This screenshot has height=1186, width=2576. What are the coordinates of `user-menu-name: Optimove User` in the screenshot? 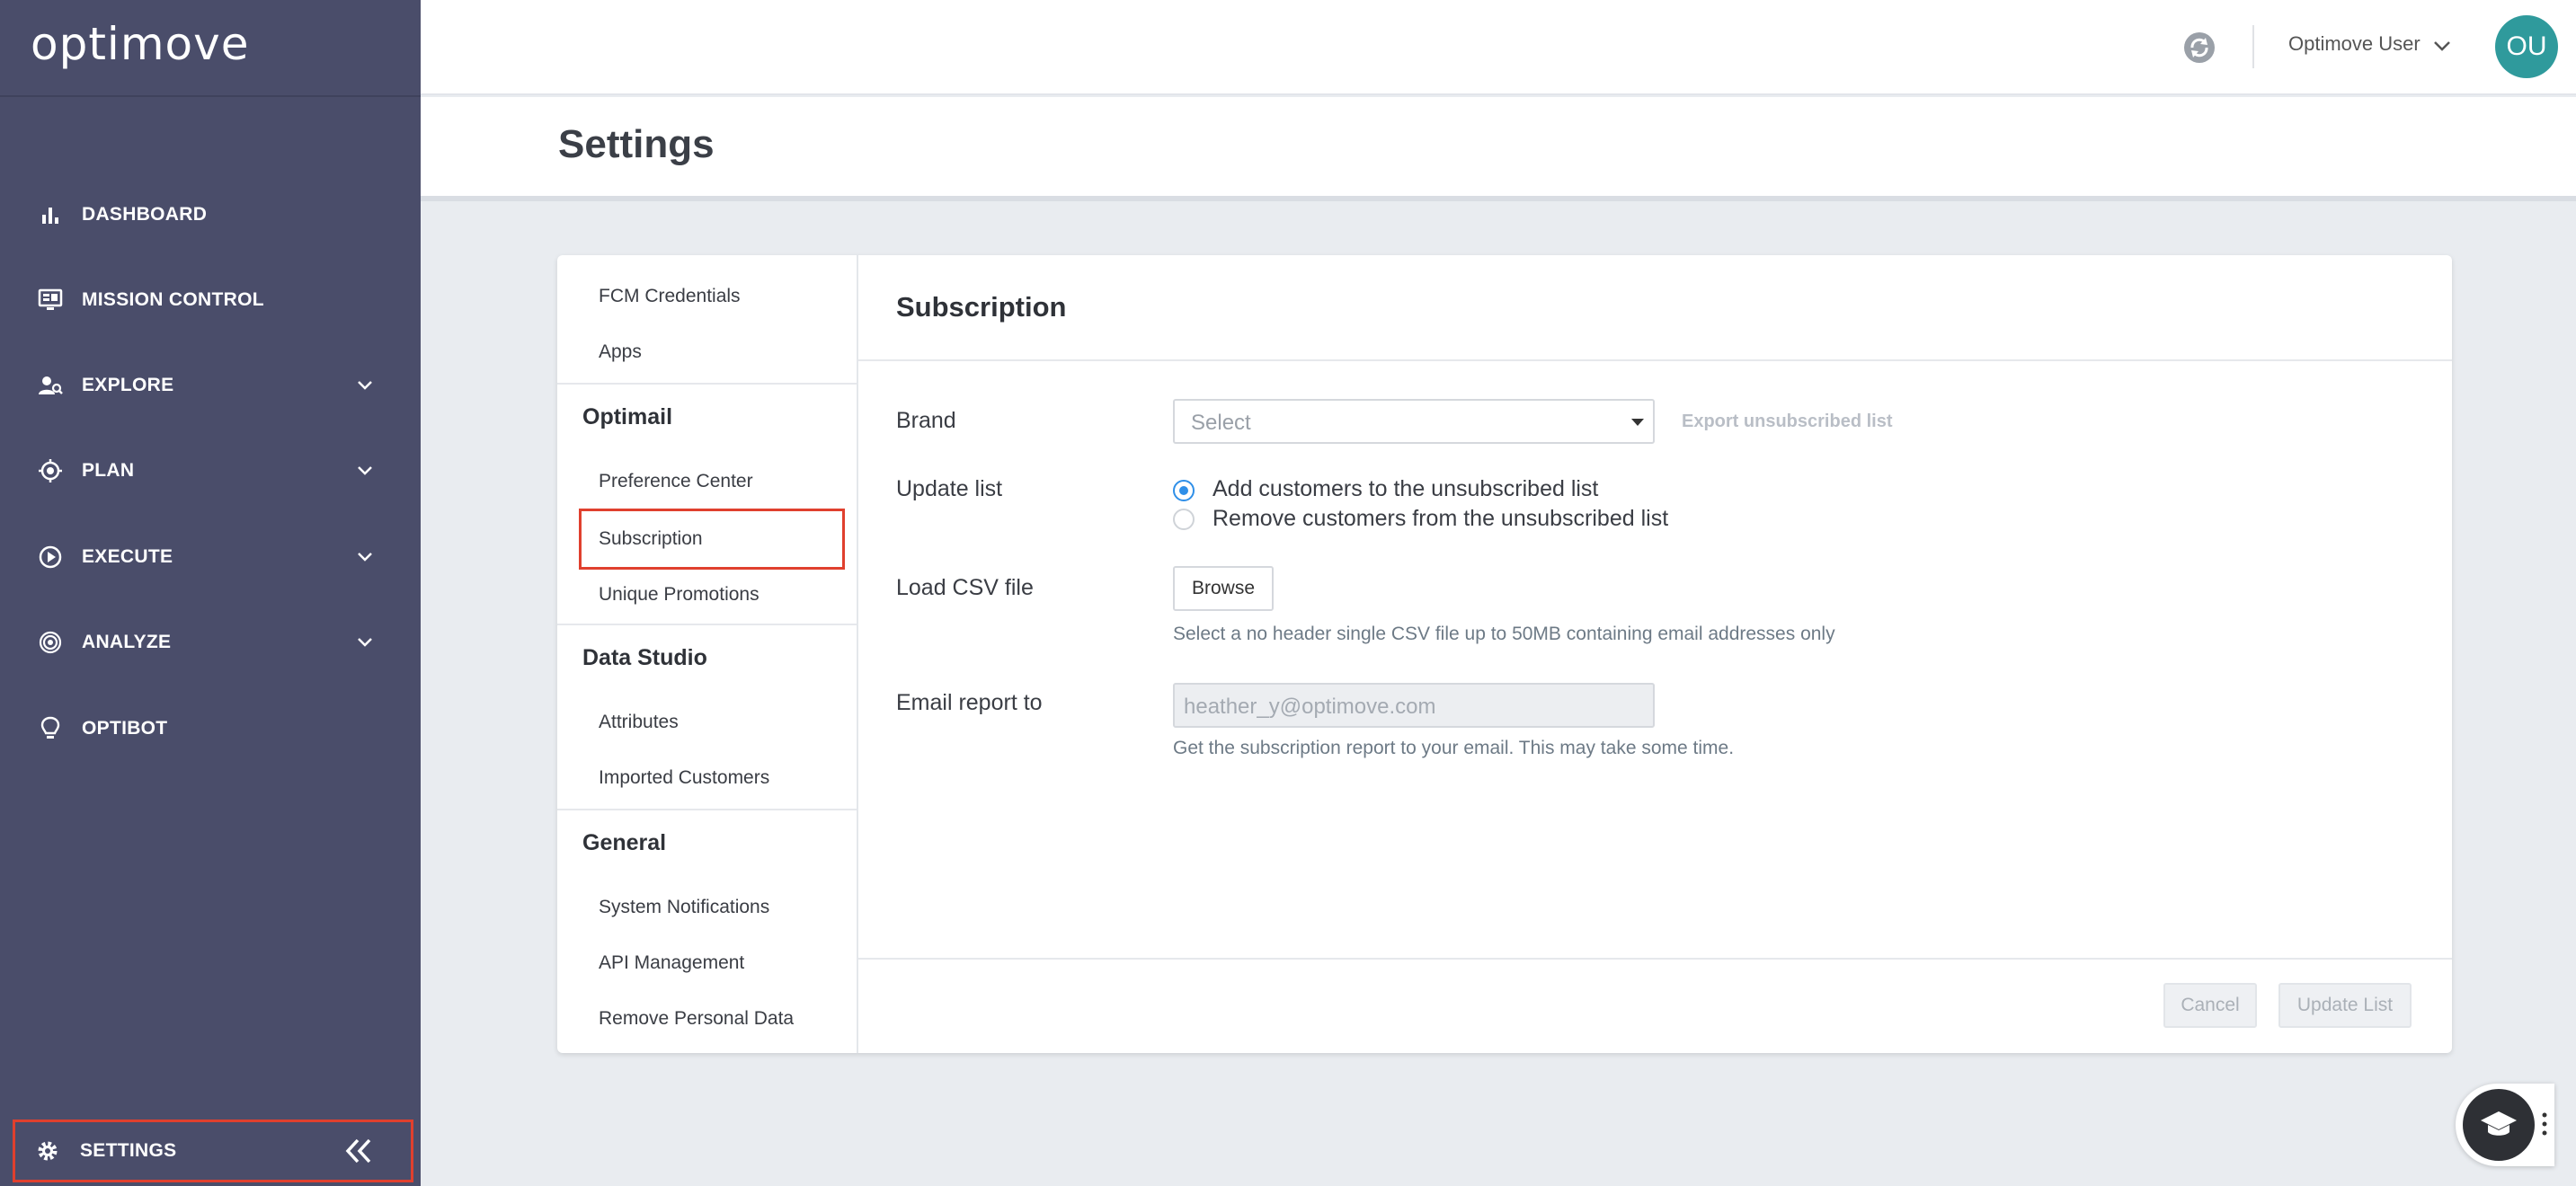 It's located at (2354, 44).